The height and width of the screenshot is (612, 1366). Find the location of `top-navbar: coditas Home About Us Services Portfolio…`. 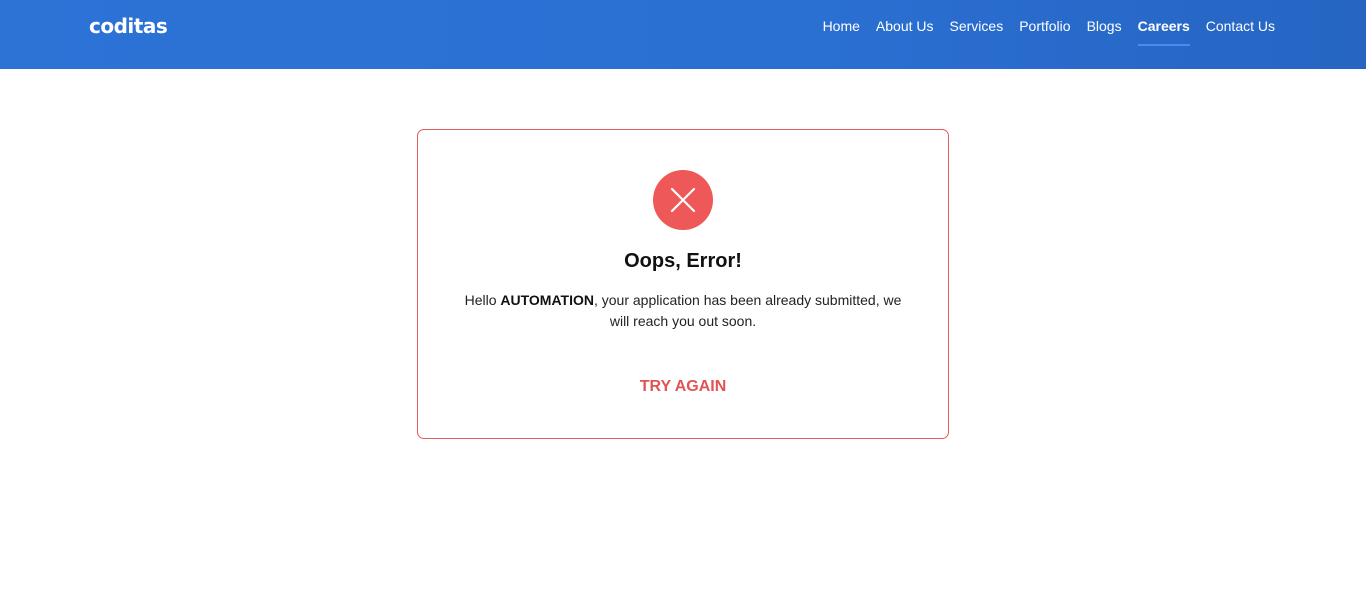

top-navbar: coditas Home About Us Services Portfolio… is located at coordinates (683, 34).